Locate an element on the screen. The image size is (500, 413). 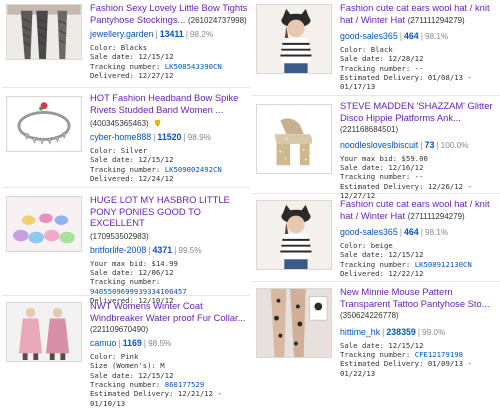
feedback-score-link: 238359 is located at coordinates (400, 332).